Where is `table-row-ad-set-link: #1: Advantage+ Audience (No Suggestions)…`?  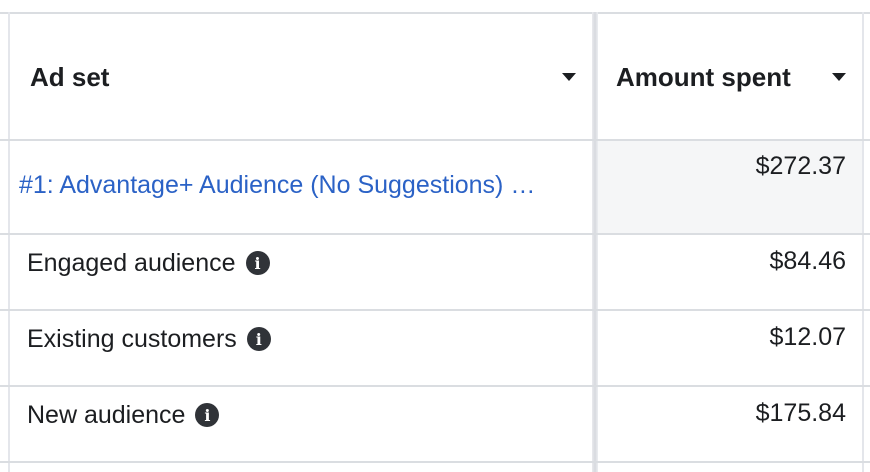 table-row-ad-set-link: #1: Advantage+ Audience (No Suggestions)… is located at coordinates (277, 185).